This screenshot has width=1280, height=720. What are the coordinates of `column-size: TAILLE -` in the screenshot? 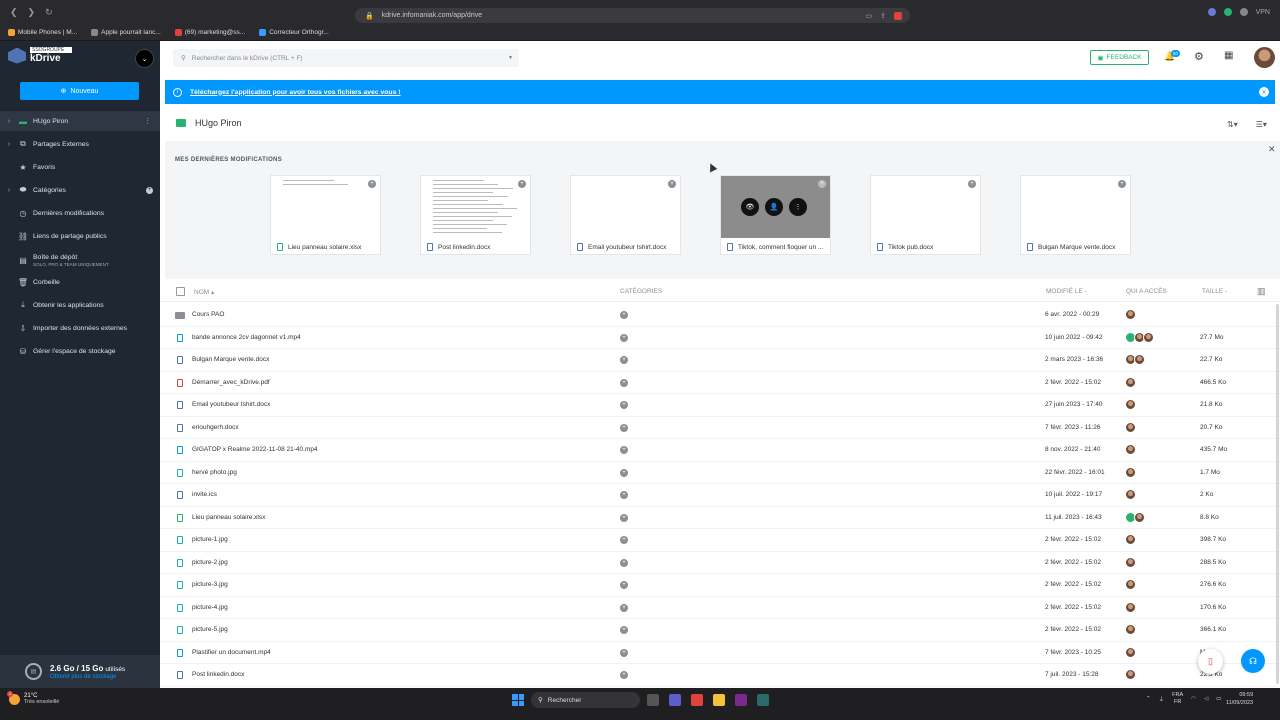 It's located at (1214, 291).